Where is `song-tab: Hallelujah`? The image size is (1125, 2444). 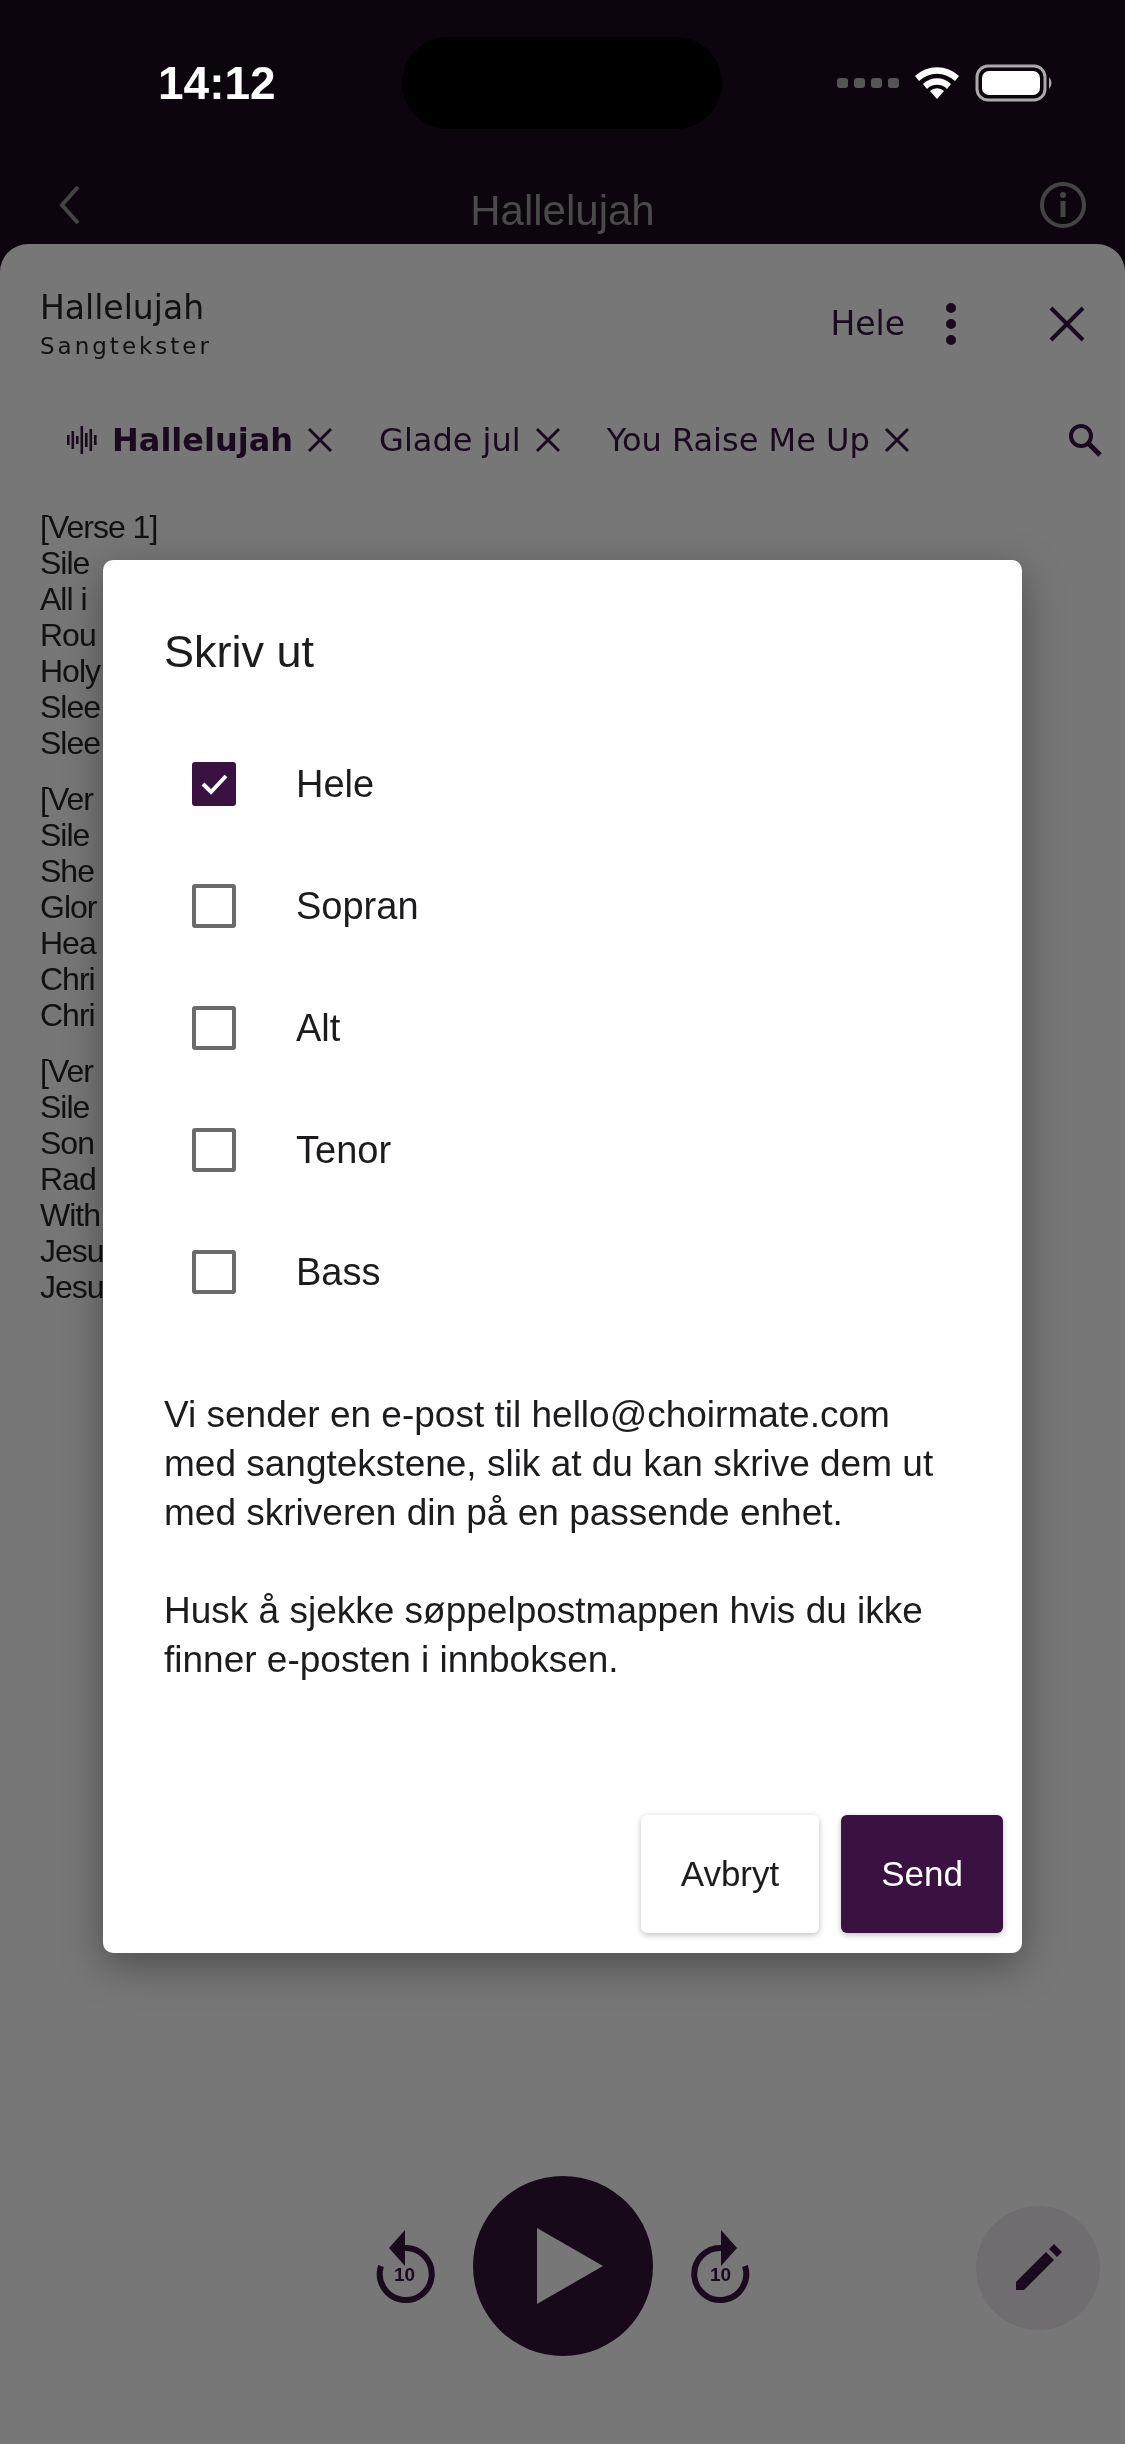 song-tab: Hallelujah is located at coordinates (203, 440).